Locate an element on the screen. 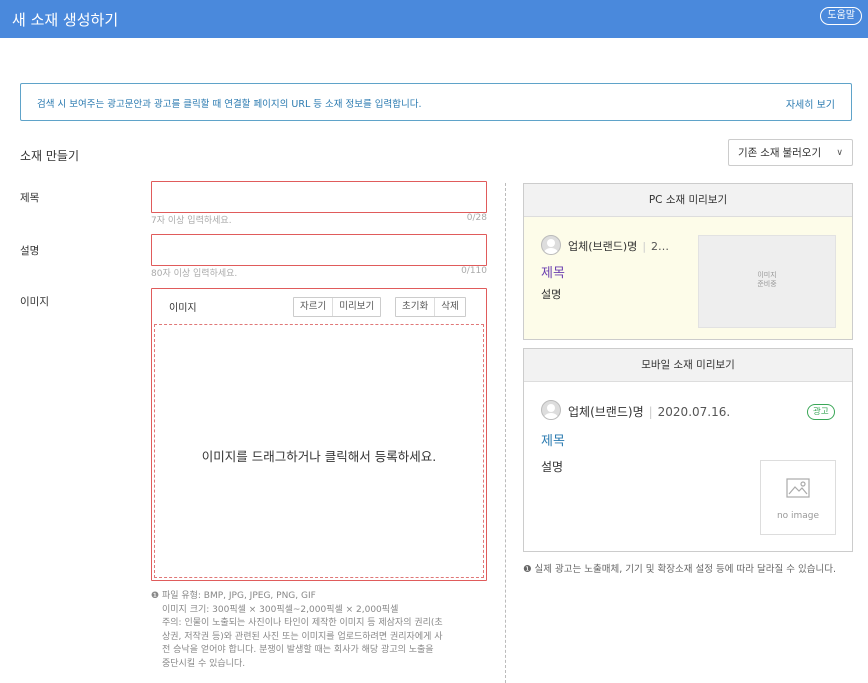  file-info-line: 이미지 크기: 300픽셀 × 300픽셀~2,000픽셀 × 2,000픽셀 is located at coordinates (280, 609).